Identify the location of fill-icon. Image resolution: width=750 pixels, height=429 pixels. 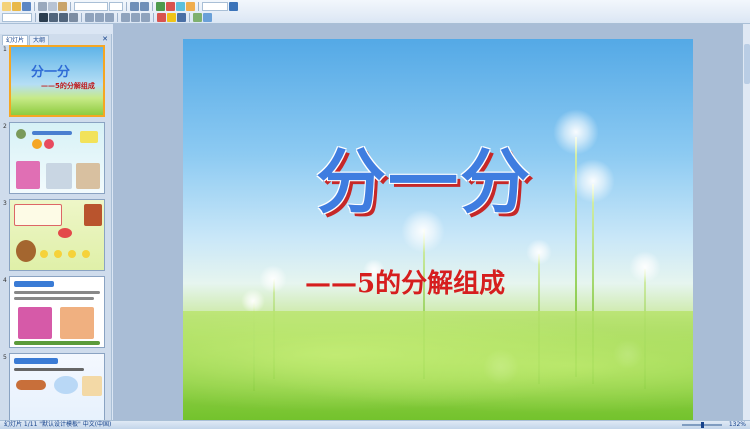
(171, 17).